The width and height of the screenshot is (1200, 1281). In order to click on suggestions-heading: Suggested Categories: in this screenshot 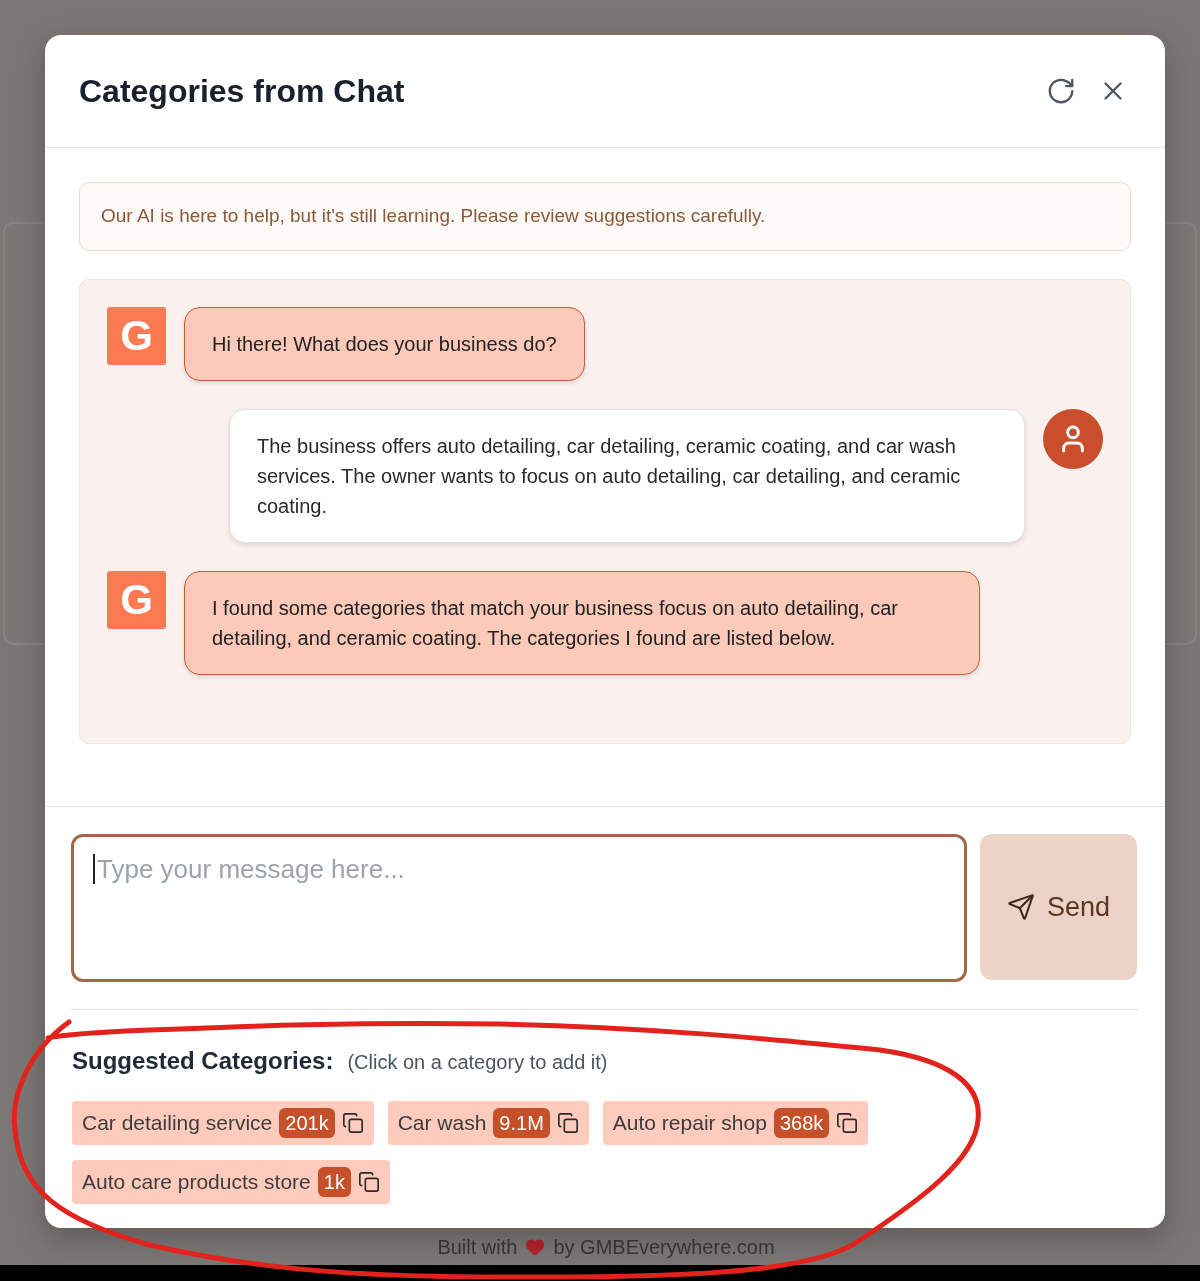, I will do `click(203, 1061)`.